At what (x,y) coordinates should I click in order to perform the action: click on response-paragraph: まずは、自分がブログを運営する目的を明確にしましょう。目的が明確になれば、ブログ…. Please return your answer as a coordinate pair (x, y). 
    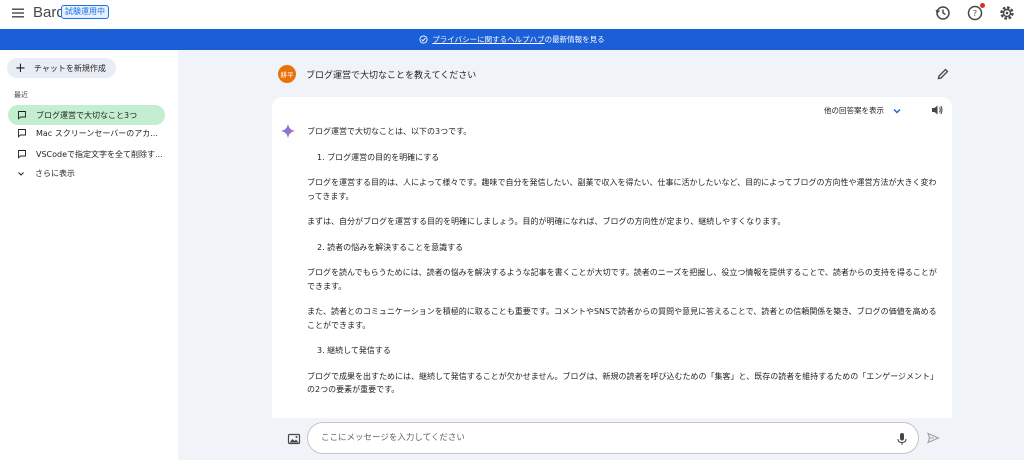
    Looking at the image, I should click on (546, 221).